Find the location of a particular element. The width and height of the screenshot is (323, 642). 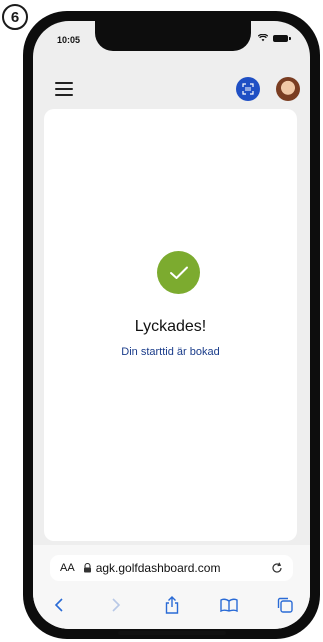

tabs-button is located at coordinates (285, 605).